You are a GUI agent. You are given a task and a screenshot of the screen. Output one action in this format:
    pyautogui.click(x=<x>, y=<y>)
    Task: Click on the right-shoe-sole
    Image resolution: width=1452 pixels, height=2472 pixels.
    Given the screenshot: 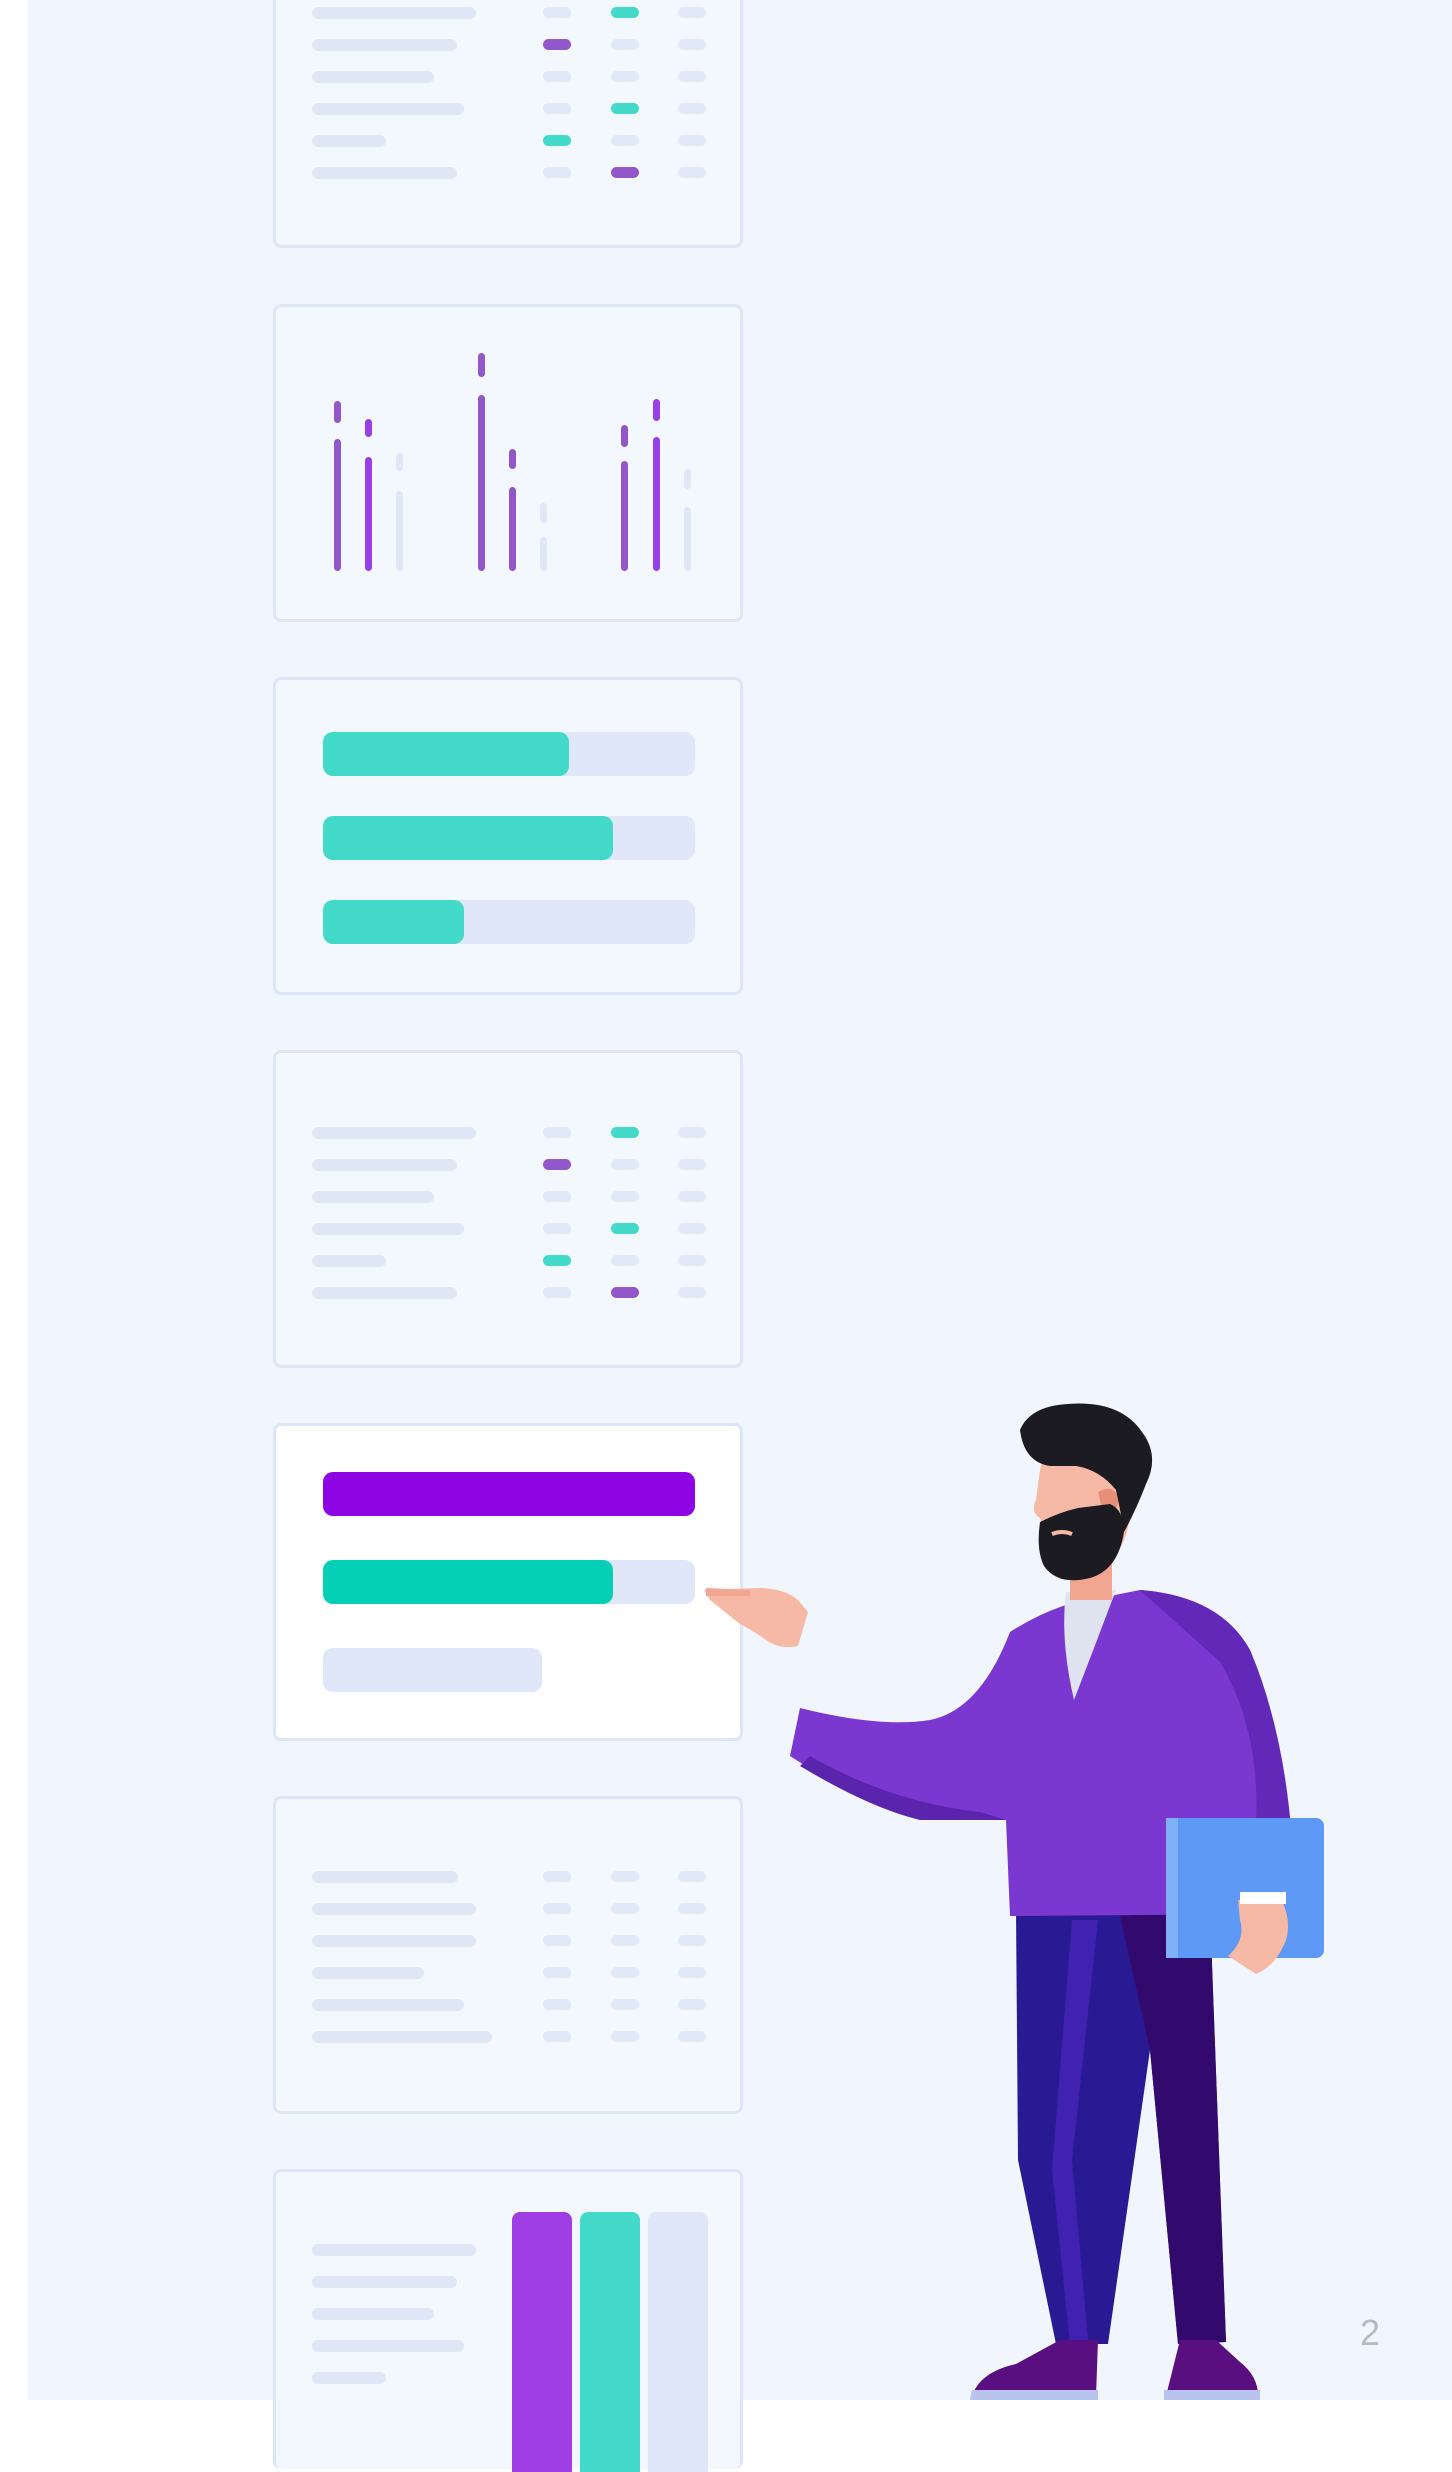 What is the action you would take?
    pyautogui.click(x=1212, y=2395)
    